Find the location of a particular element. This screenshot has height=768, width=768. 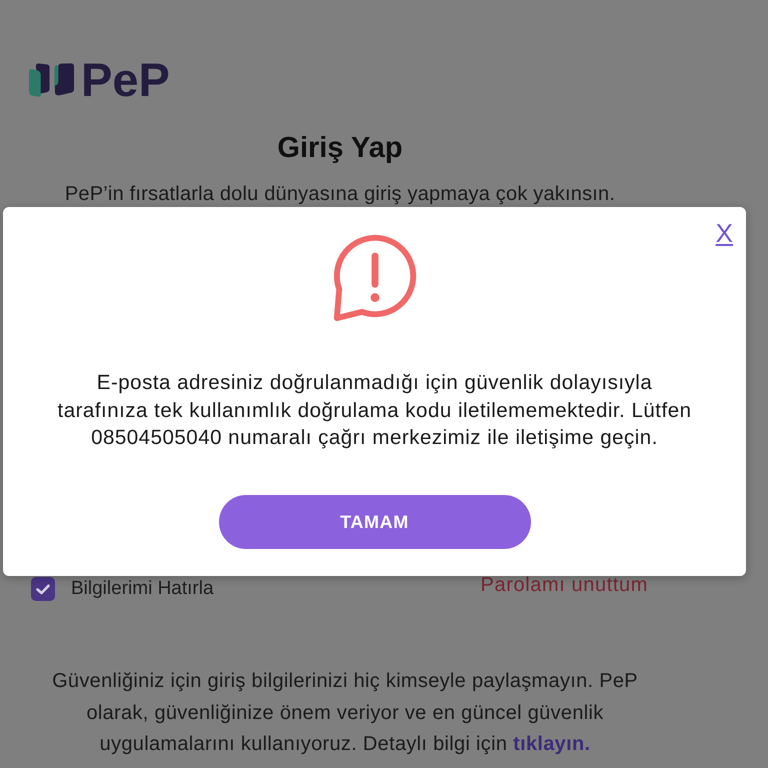

logo-icon is located at coordinates (51, 80).